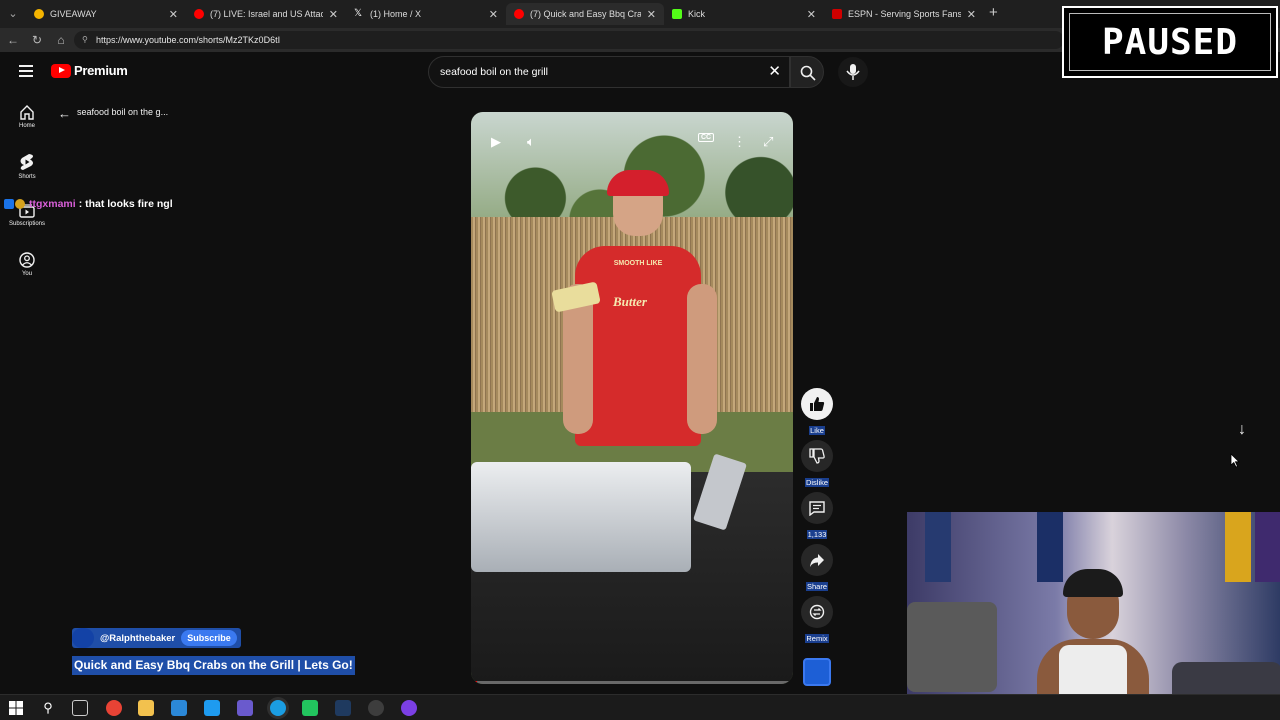  I want to click on fullscreen-icon: ⤢, so click(768, 142).